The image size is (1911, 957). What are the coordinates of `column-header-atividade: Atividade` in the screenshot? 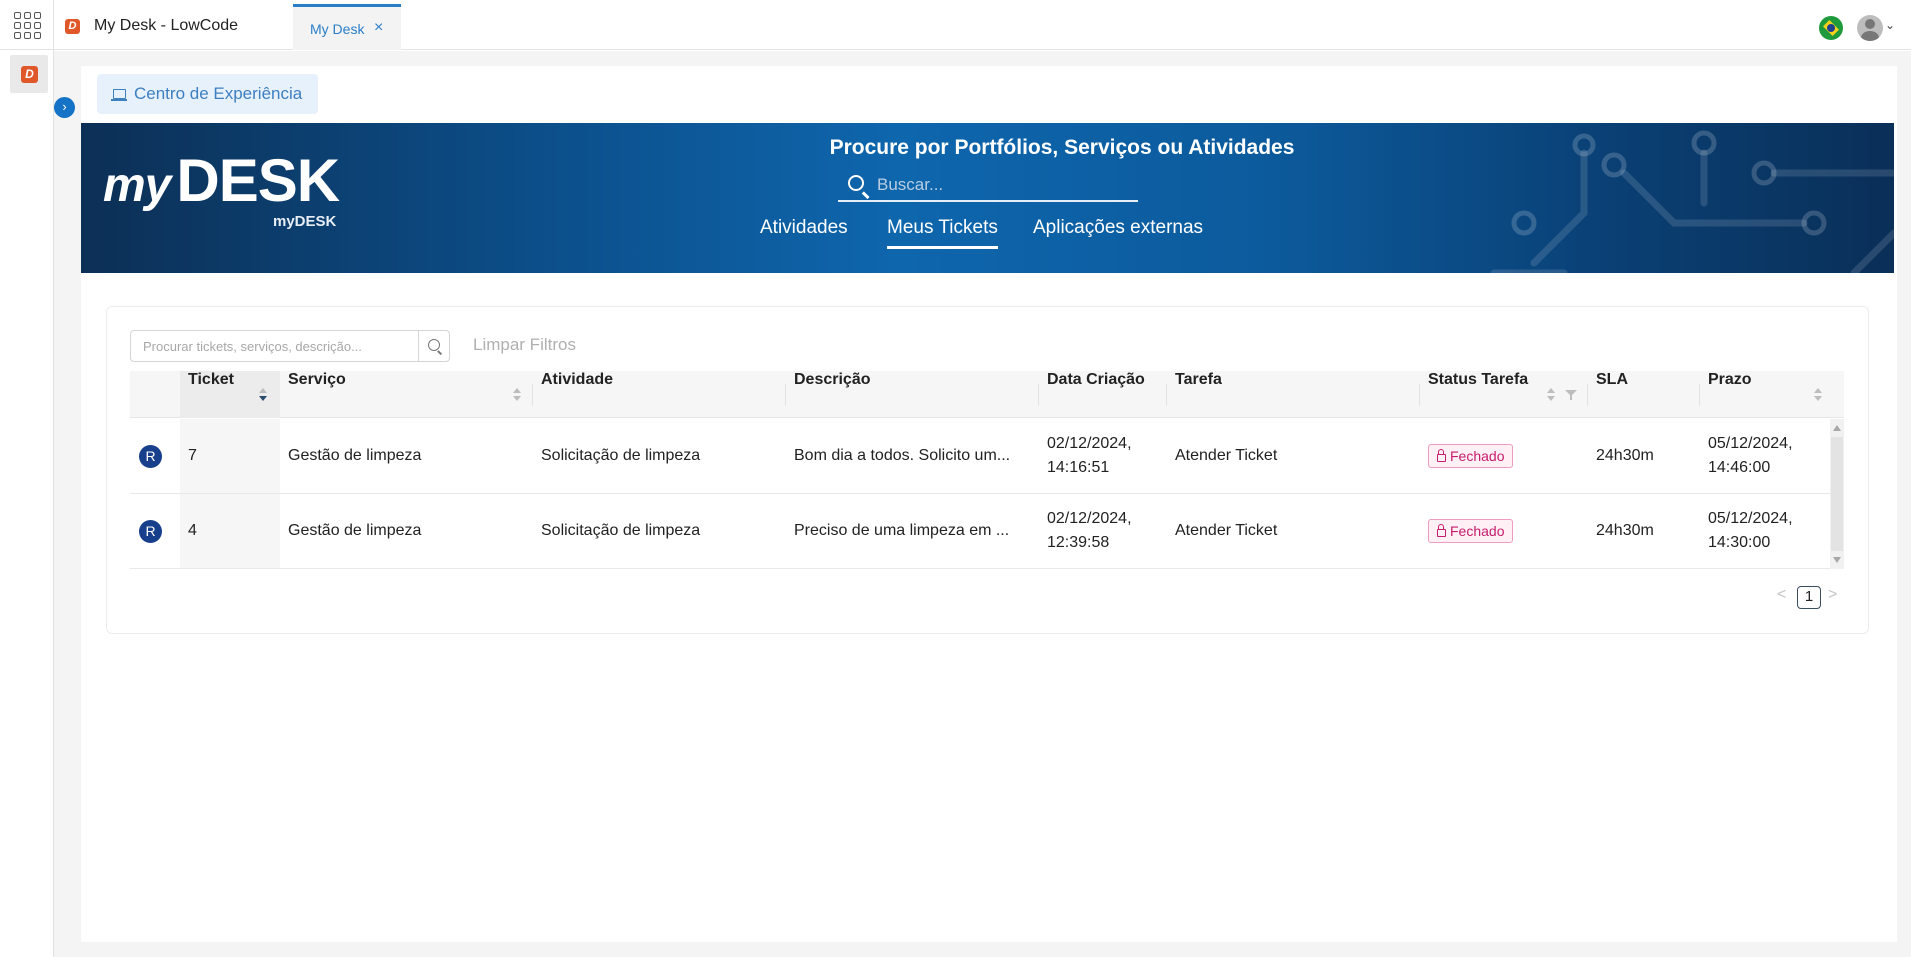 It's located at (659, 394).